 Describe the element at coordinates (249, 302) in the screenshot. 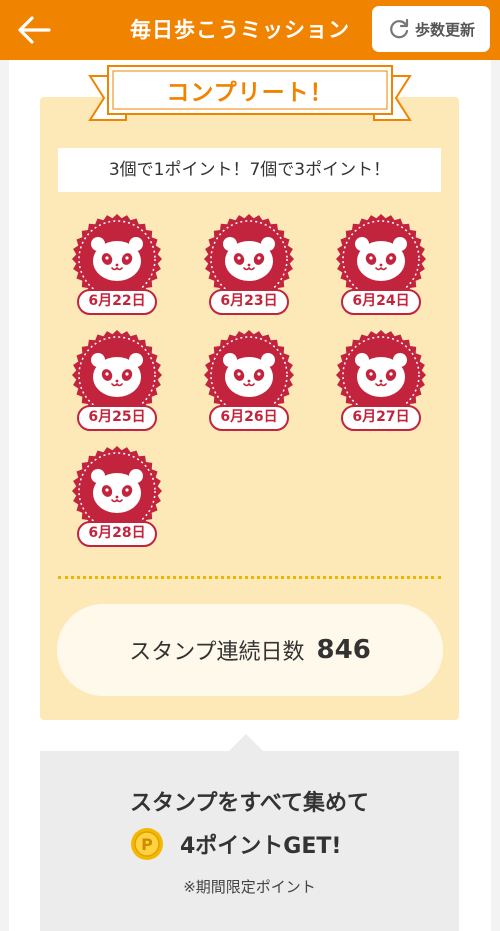

I see `stamp-date-label: 6月23日` at that location.